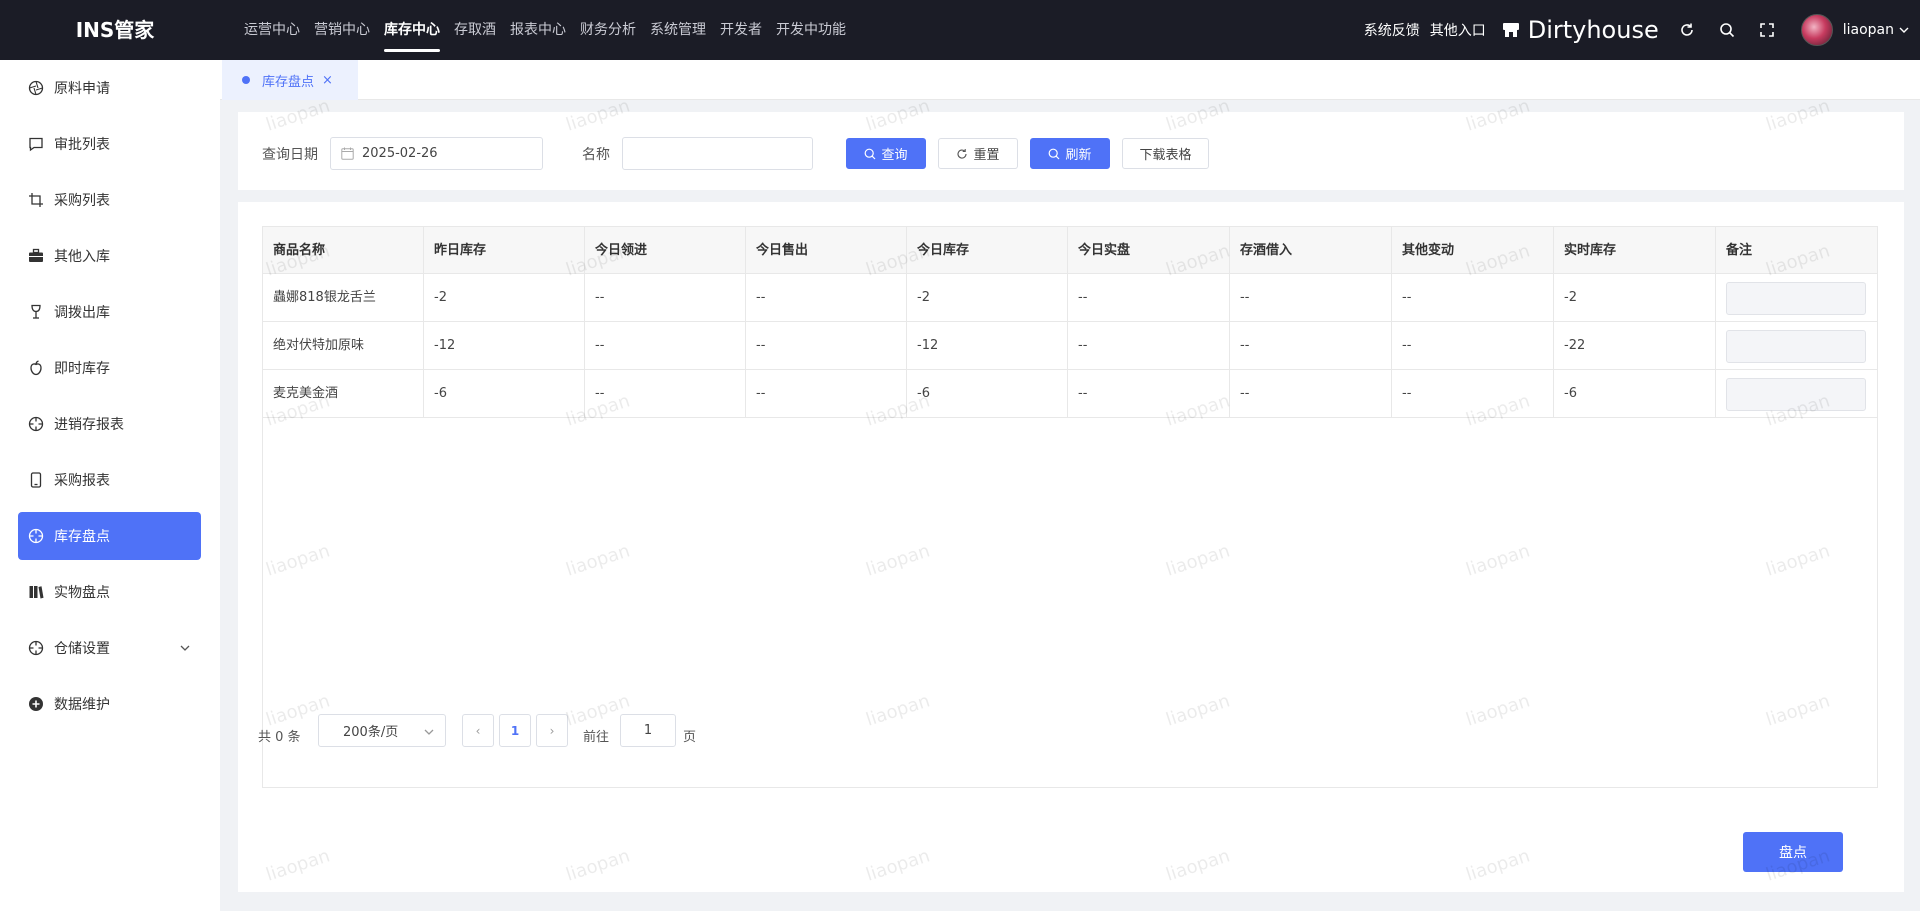 The height and width of the screenshot is (911, 1920). I want to click on col-header-today-stock: 今日库存, so click(987, 250).